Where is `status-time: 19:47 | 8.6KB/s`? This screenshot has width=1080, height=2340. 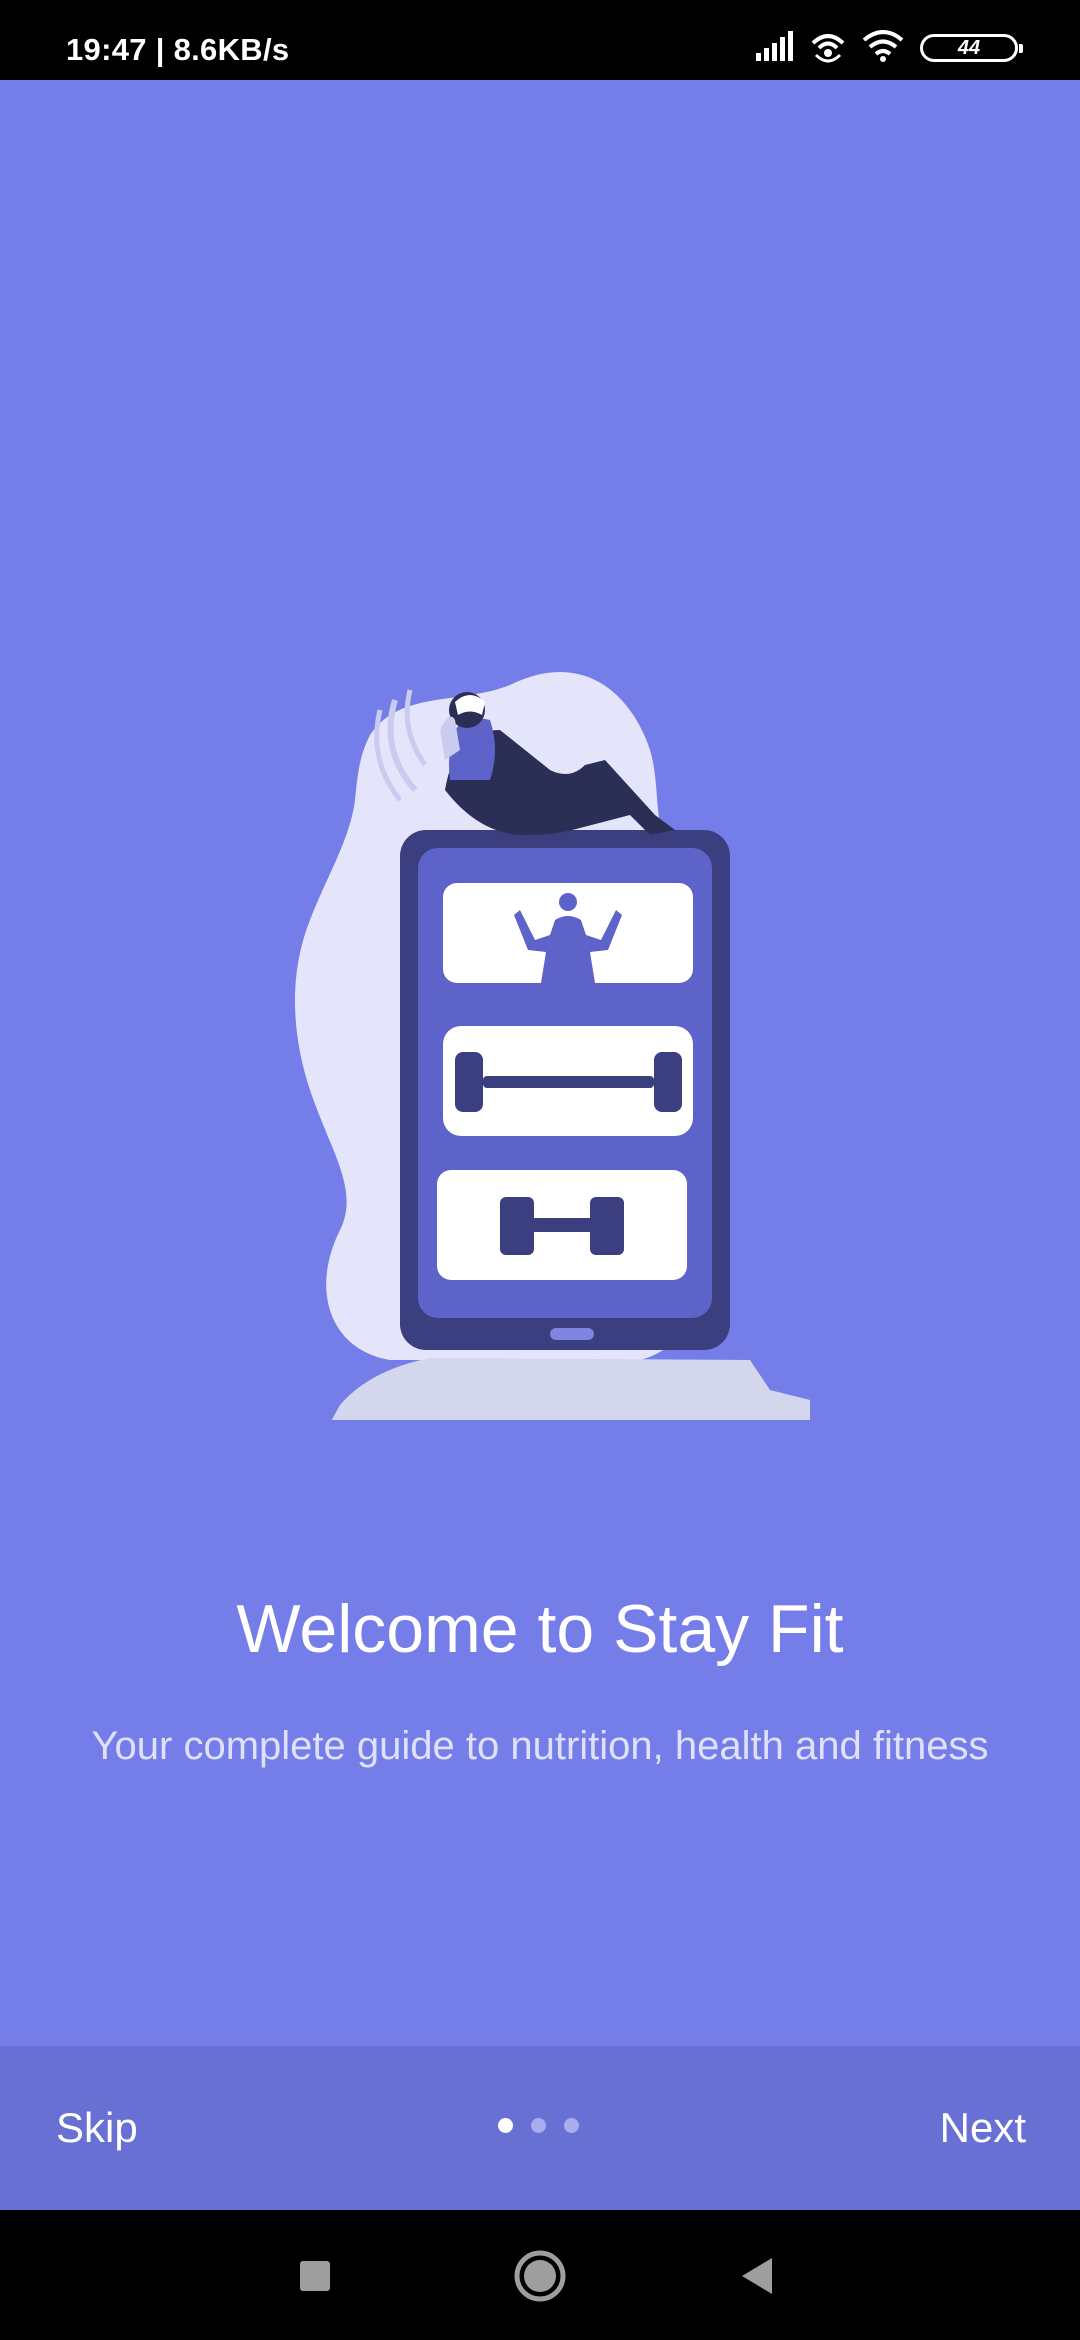
status-time: 19:47 | 8.6KB/s is located at coordinates (178, 49).